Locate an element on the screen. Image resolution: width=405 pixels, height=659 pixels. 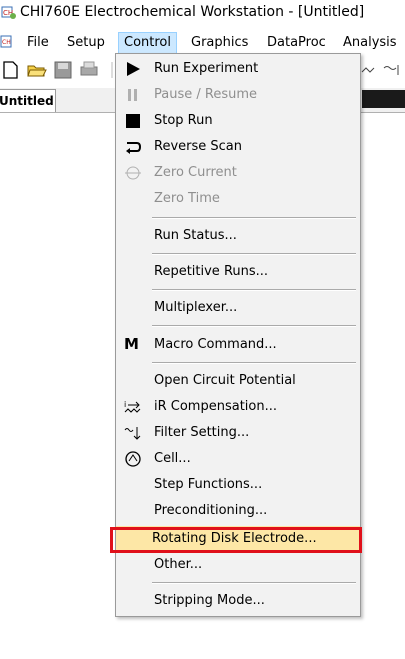
cell-icon is located at coordinates (133, 459).